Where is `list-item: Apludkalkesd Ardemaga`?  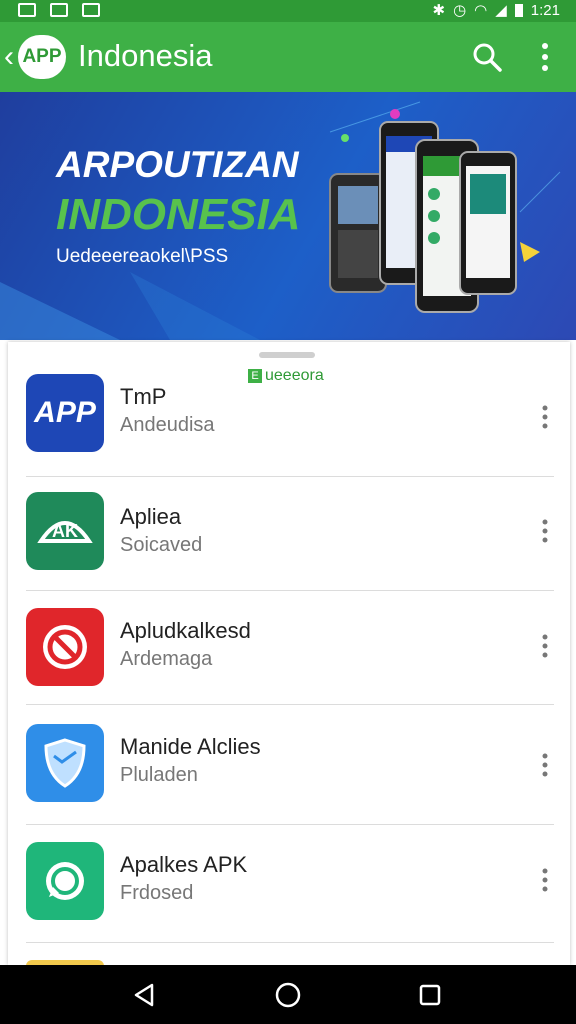 list-item: Apludkalkesd Ardemaga is located at coordinates (289, 667).